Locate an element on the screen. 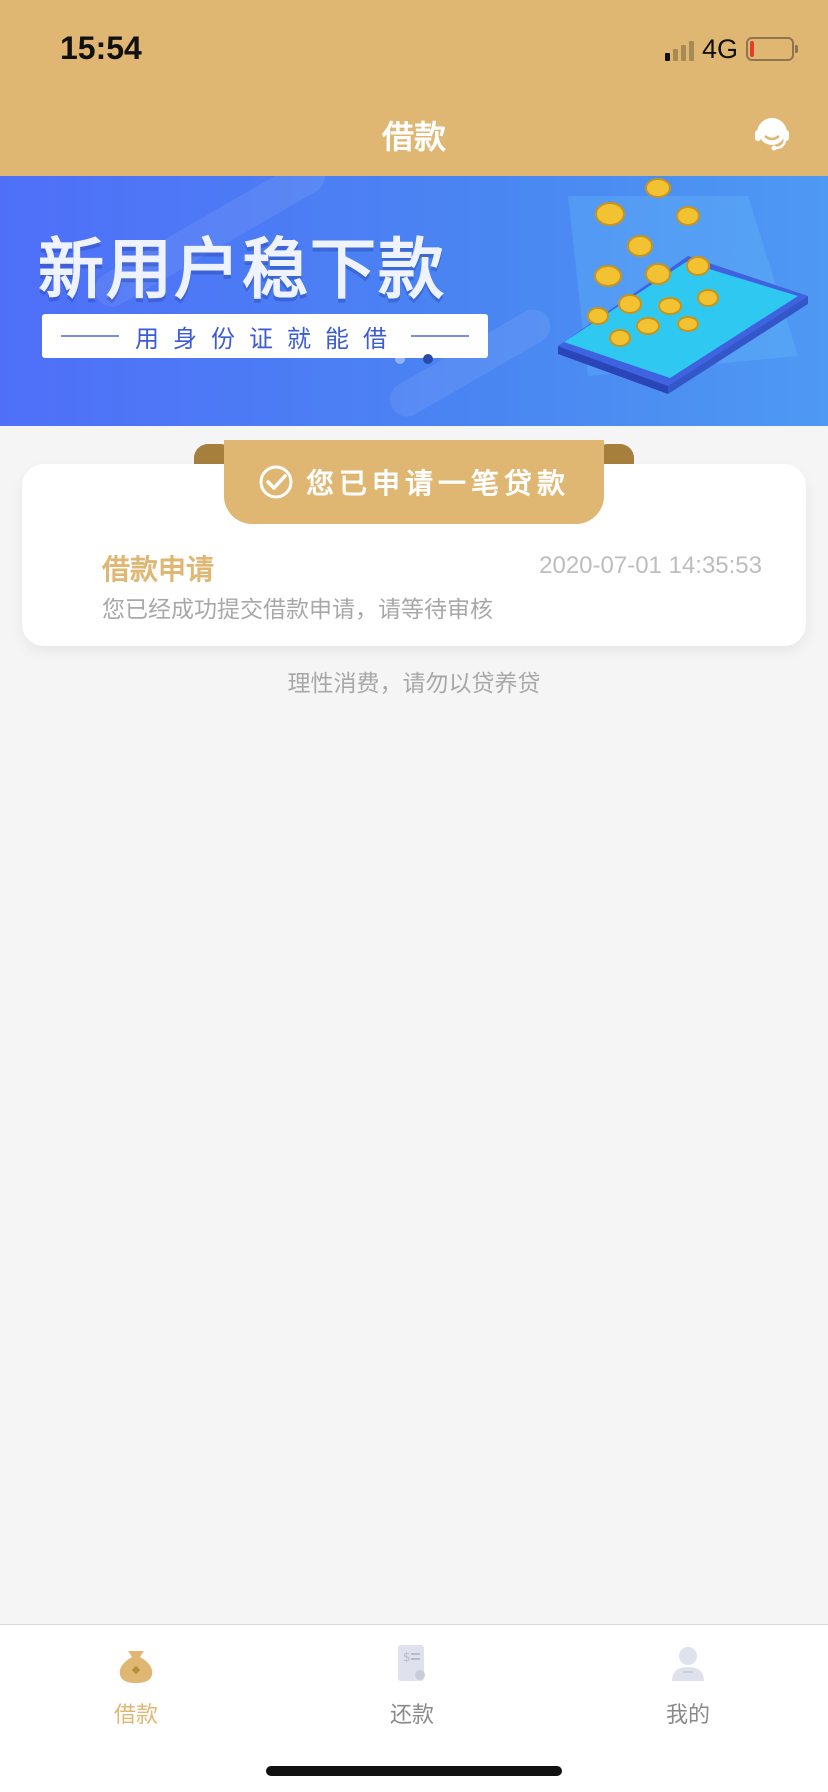 The image size is (828, 1792). network-type: 4G is located at coordinates (719, 48).